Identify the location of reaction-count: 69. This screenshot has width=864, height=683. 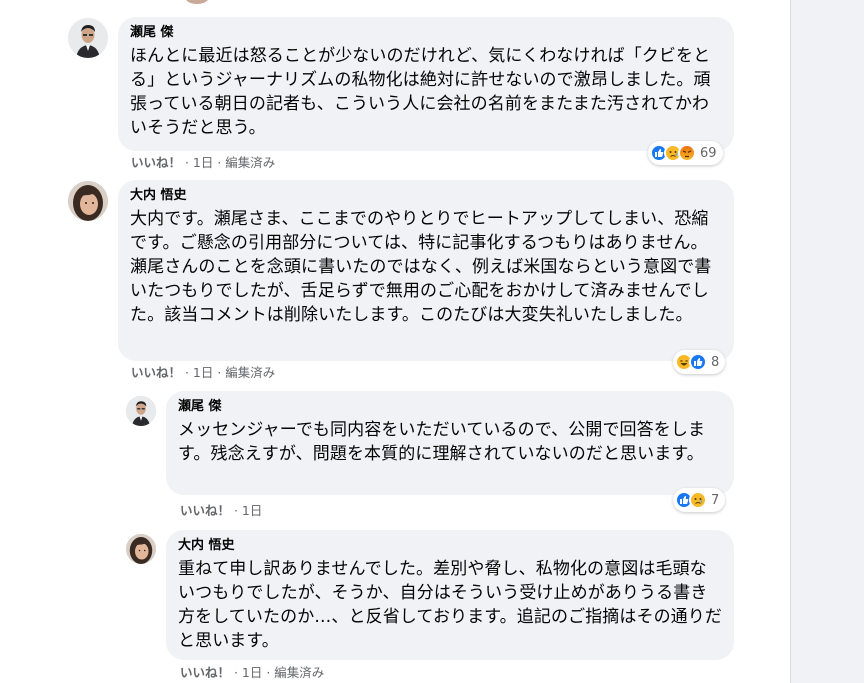
(708, 153).